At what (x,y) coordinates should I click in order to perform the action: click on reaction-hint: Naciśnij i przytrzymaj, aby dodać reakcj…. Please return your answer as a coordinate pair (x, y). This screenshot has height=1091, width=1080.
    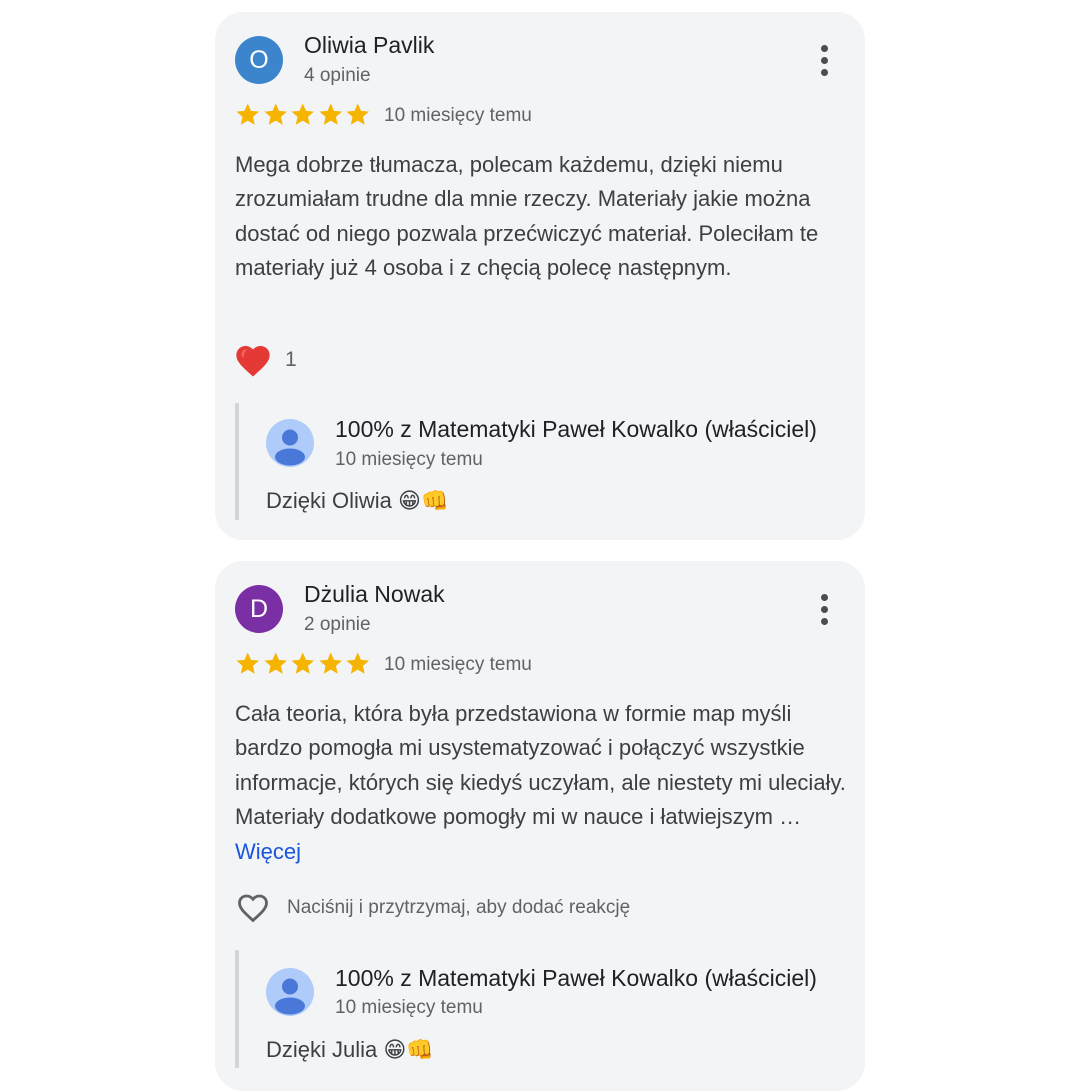
    Looking at the image, I should click on (459, 907).